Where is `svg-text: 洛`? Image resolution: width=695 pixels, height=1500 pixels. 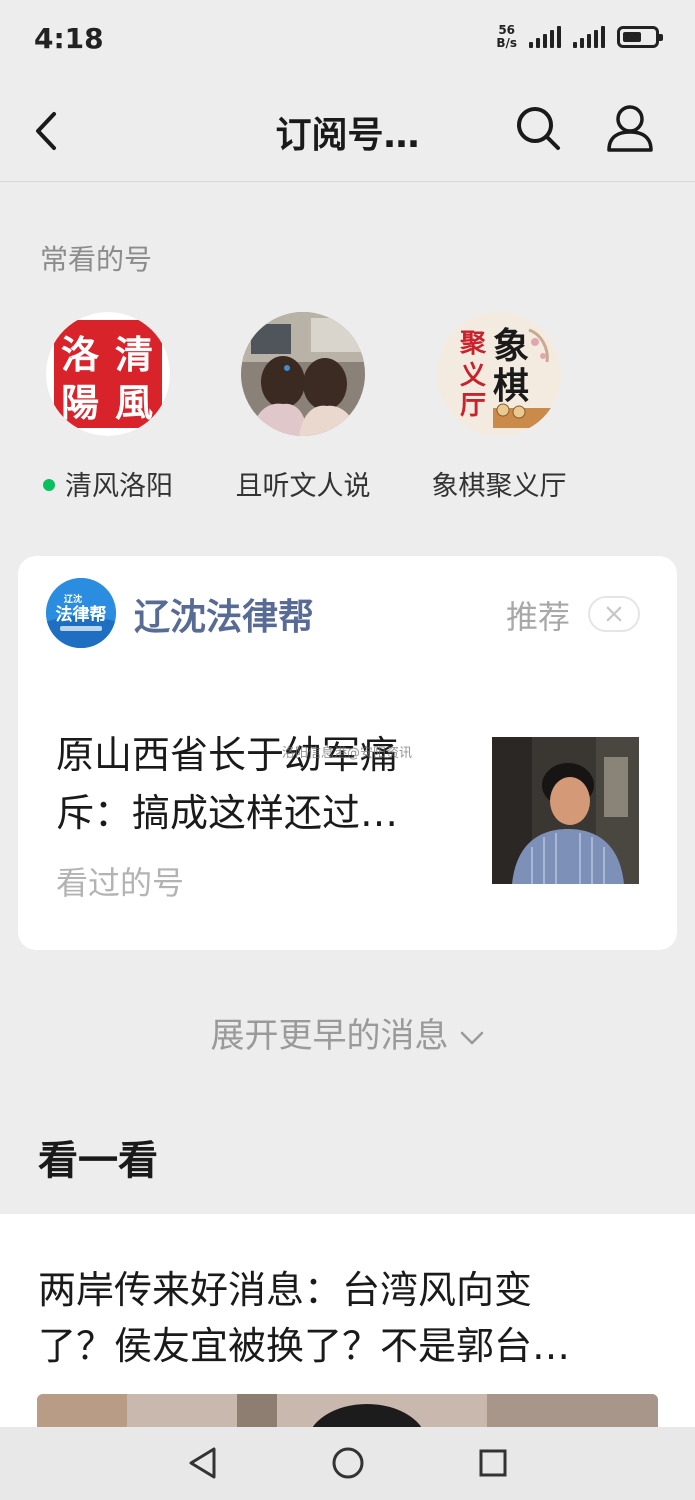 svg-text: 洛 is located at coordinates (80, 355).